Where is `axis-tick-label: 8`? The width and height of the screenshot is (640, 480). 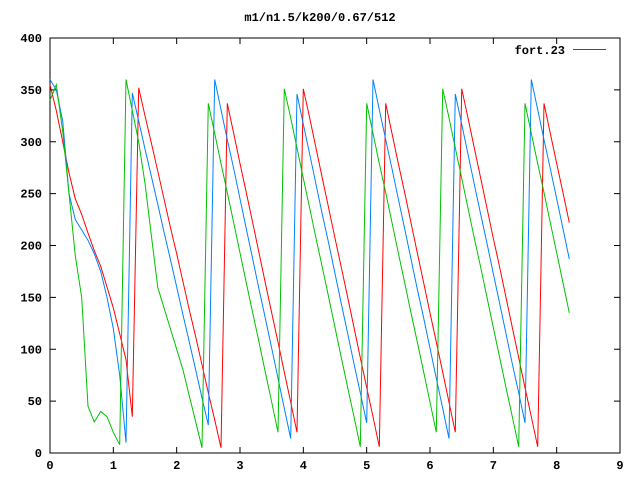 axis-tick-label: 8 is located at coordinates (556, 466).